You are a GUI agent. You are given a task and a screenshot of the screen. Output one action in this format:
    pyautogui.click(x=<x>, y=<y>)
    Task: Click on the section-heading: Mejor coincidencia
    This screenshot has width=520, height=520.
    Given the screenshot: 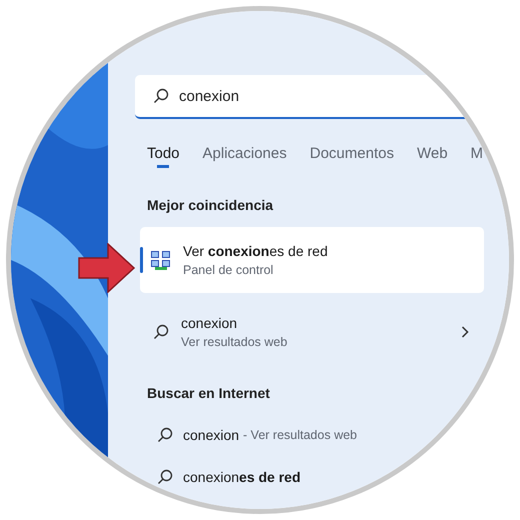 What is the action you would take?
    pyautogui.click(x=210, y=205)
    